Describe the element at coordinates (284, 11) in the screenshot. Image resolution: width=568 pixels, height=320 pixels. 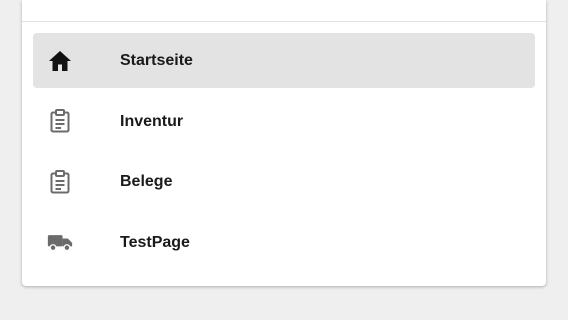
I see `panel-header-strip` at that location.